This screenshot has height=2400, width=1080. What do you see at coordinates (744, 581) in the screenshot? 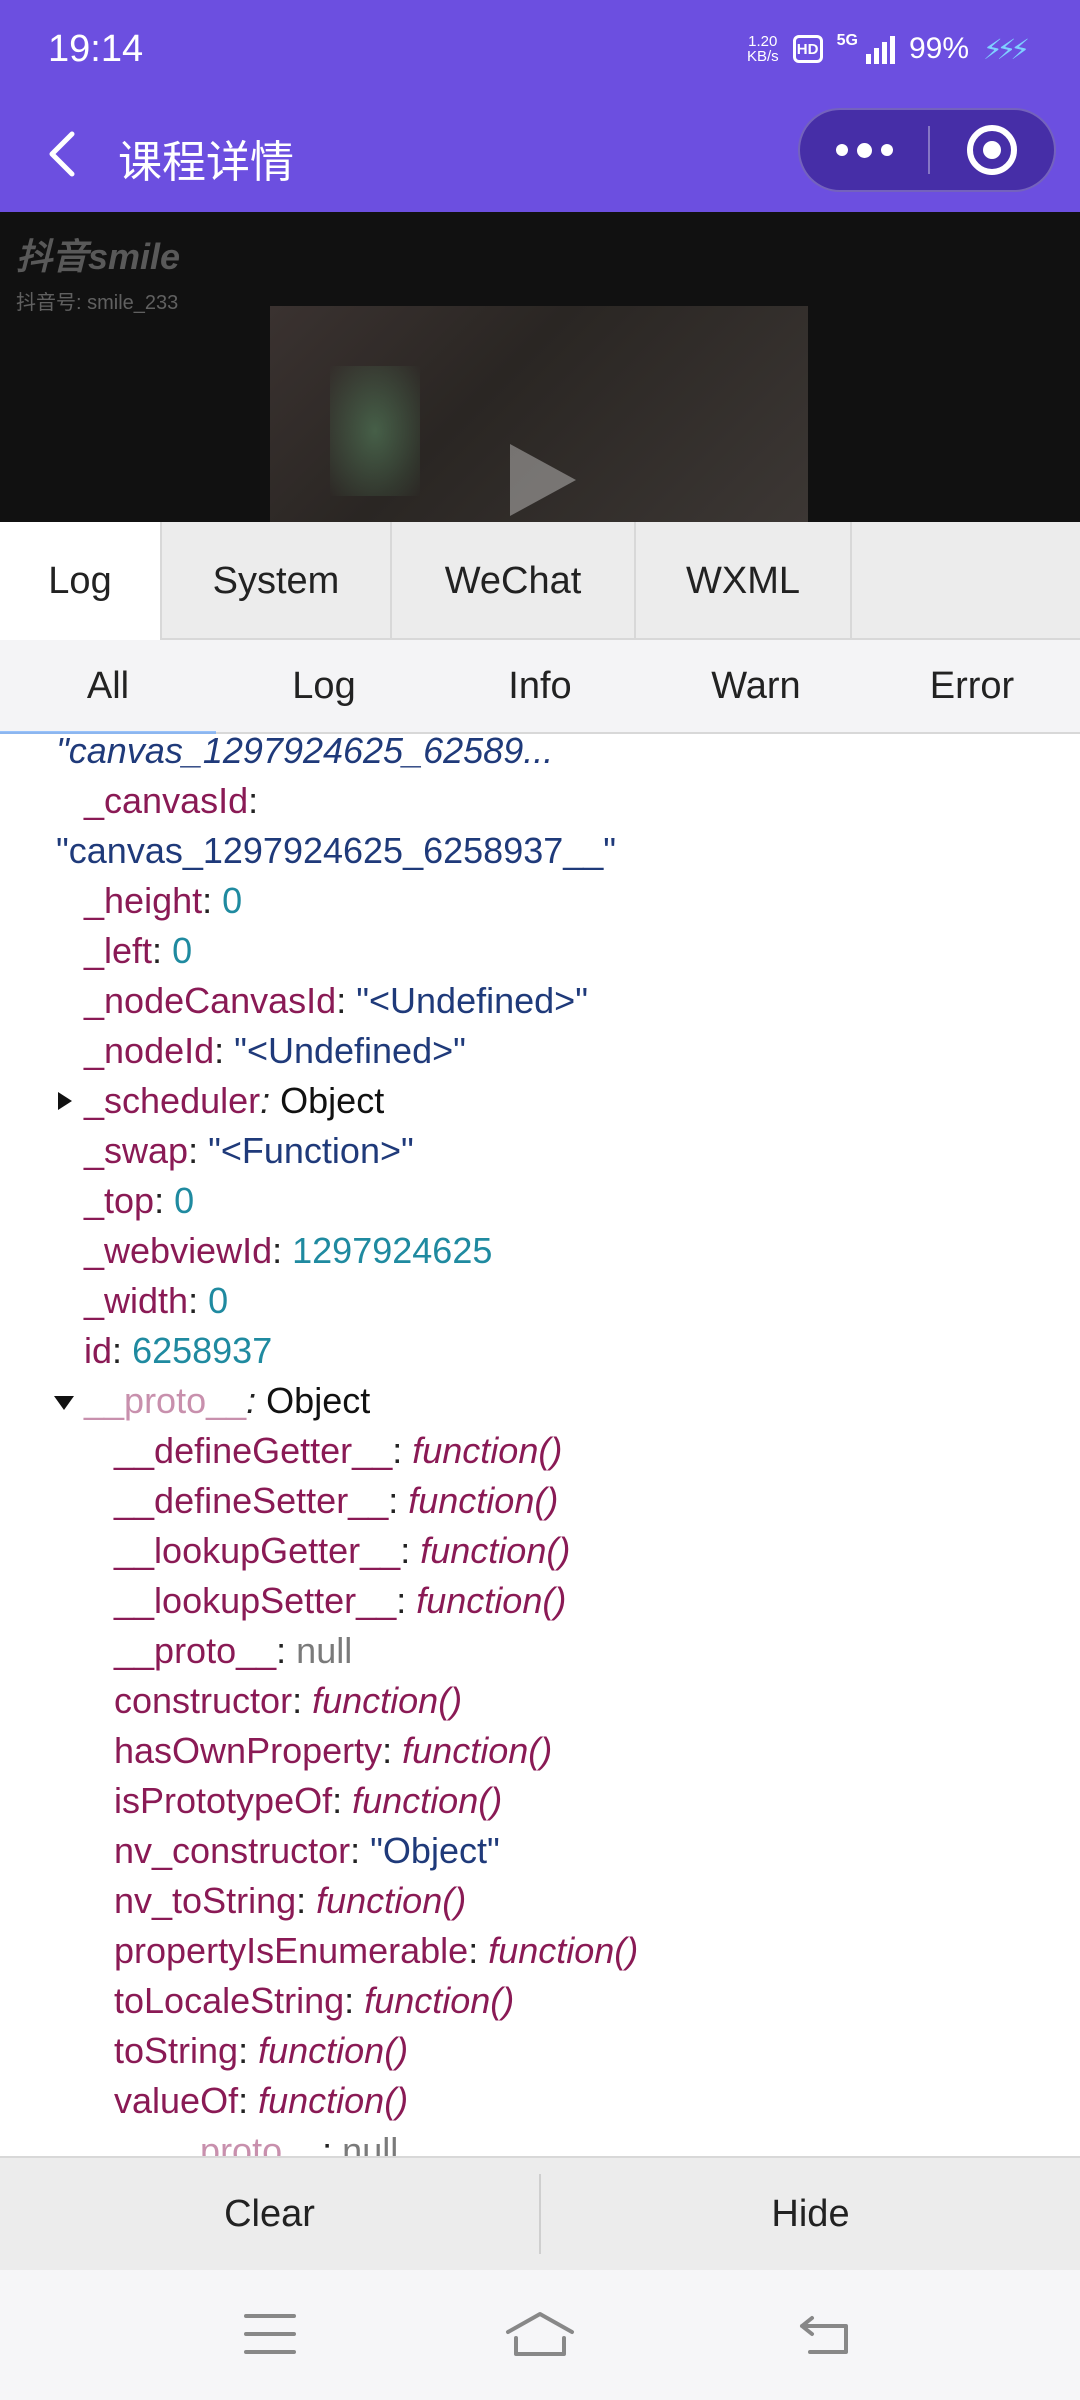
I see `tab-wxml: WXML` at bounding box center [744, 581].